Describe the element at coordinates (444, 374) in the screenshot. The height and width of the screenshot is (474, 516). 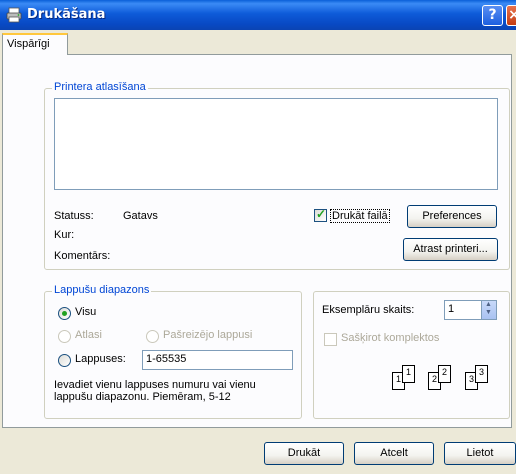
I see `page-icon: 2` at that location.